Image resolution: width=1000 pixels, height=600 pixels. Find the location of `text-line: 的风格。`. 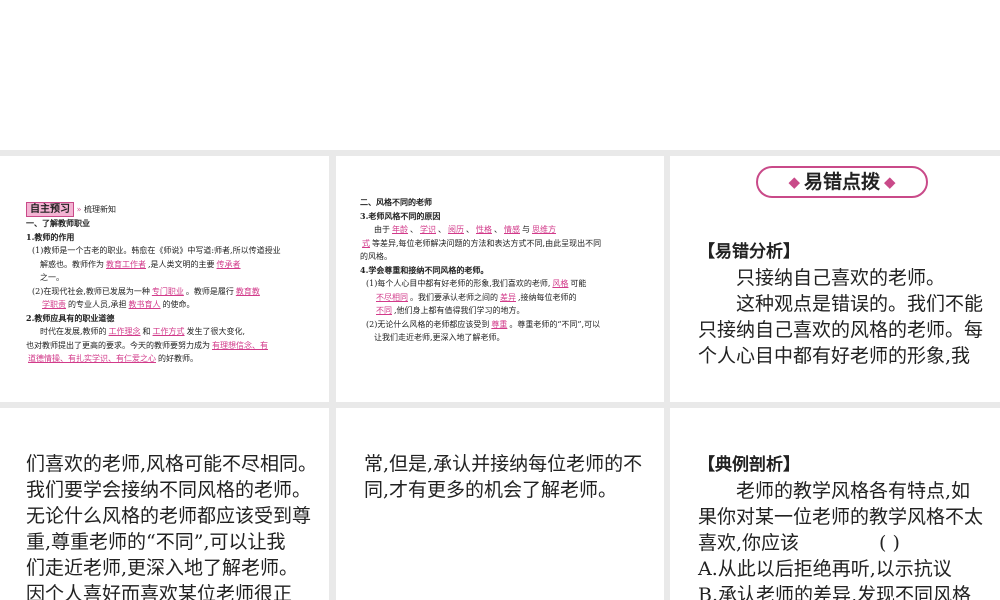

text-line: 的风格。 is located at coordinates (376, 256).